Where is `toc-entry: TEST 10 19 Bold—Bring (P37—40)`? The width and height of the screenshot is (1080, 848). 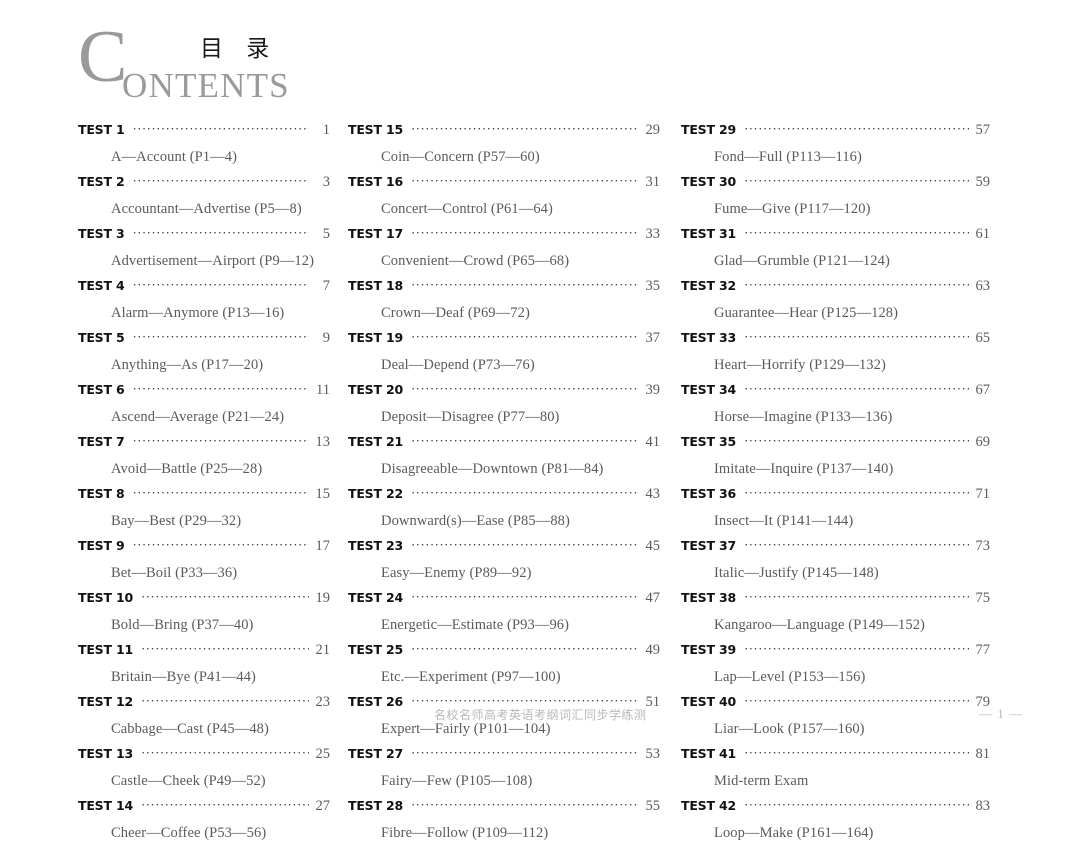 toc-entry: TEST 10 19 Bold—Bring (P37—40) is located at coordinates (204, 614).